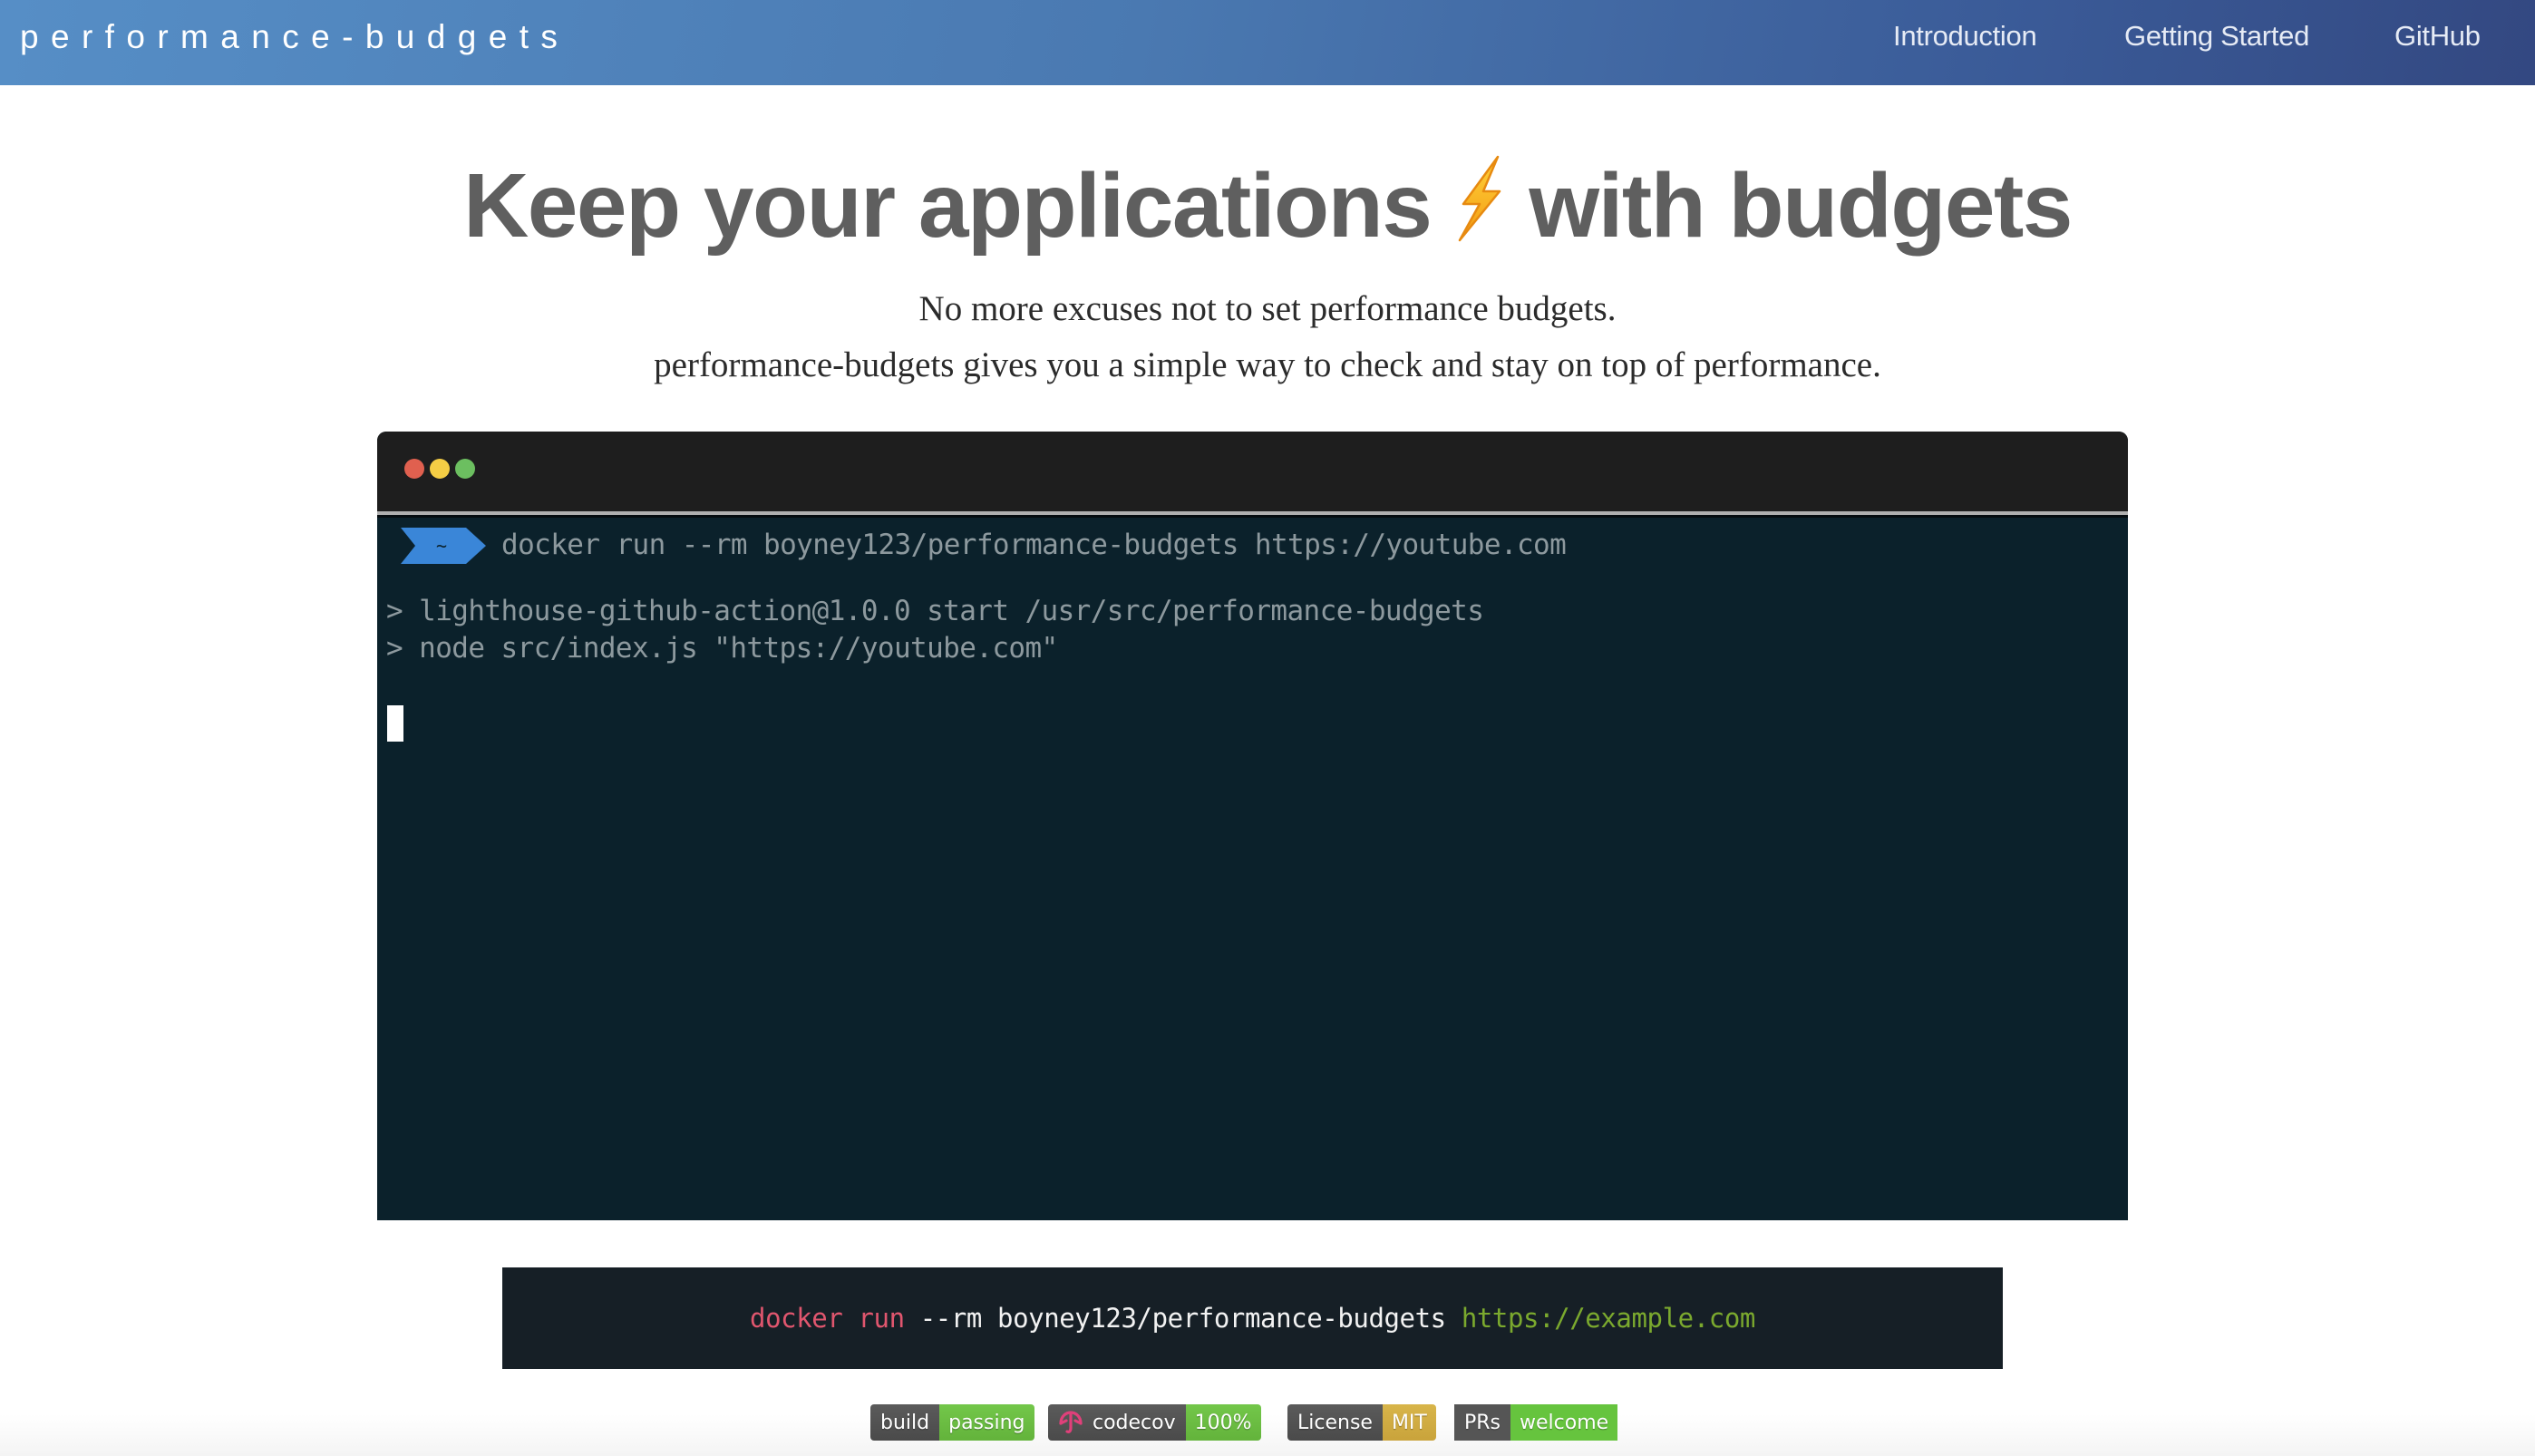 The image size is (2535, 1456). I want to click on code-url: https://example.com, so click(1608, 1318).